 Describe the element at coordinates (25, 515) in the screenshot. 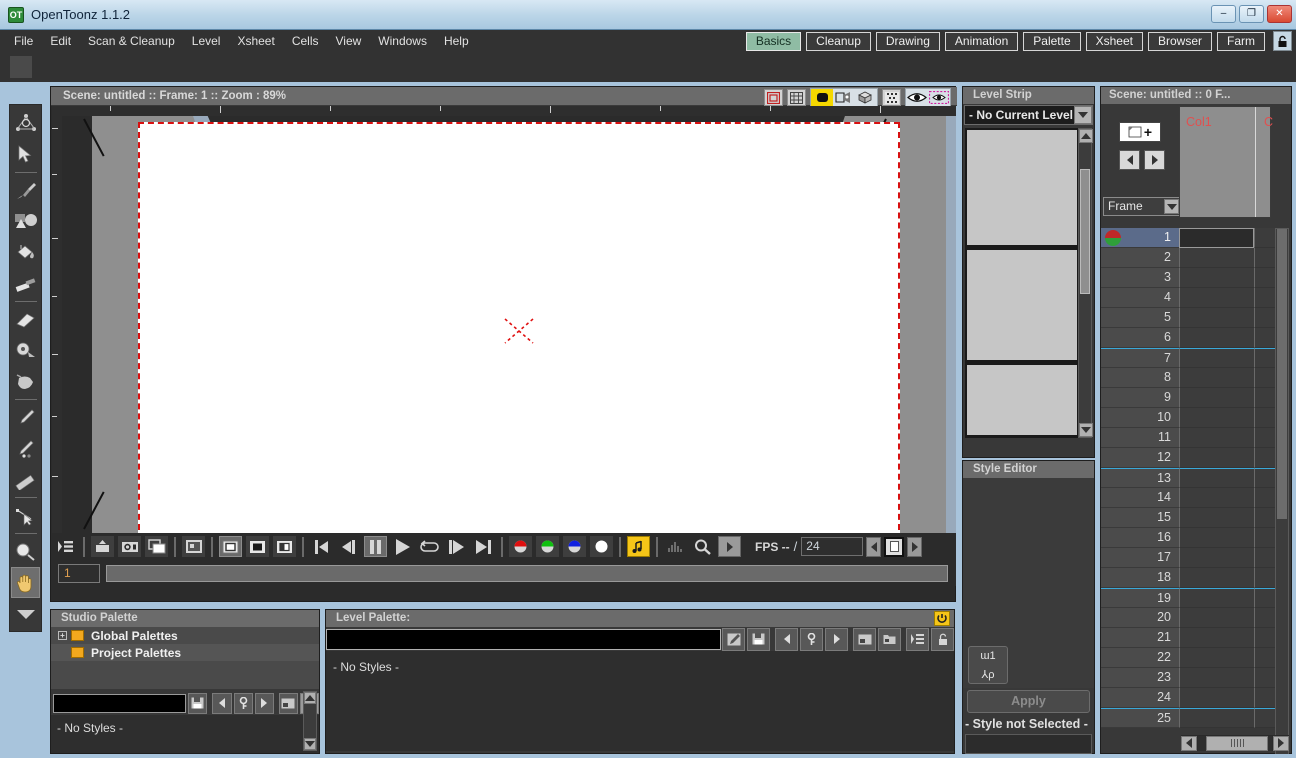

I see `control-point-editor-tool` at that location.